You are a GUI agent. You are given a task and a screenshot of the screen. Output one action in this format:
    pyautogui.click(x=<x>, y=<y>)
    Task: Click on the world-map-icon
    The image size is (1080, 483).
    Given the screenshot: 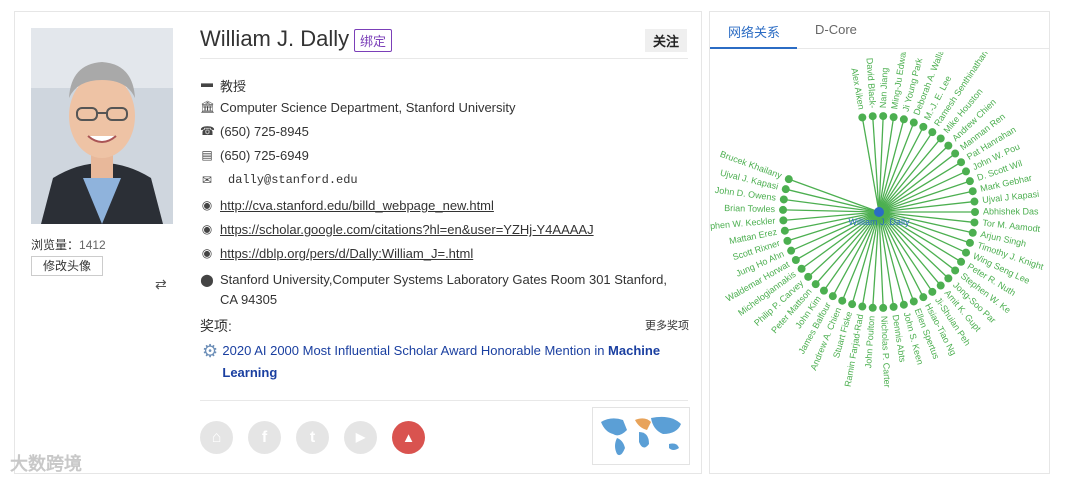 What is the action you would take?
    pyautogui.click(x=641, y=436)
    